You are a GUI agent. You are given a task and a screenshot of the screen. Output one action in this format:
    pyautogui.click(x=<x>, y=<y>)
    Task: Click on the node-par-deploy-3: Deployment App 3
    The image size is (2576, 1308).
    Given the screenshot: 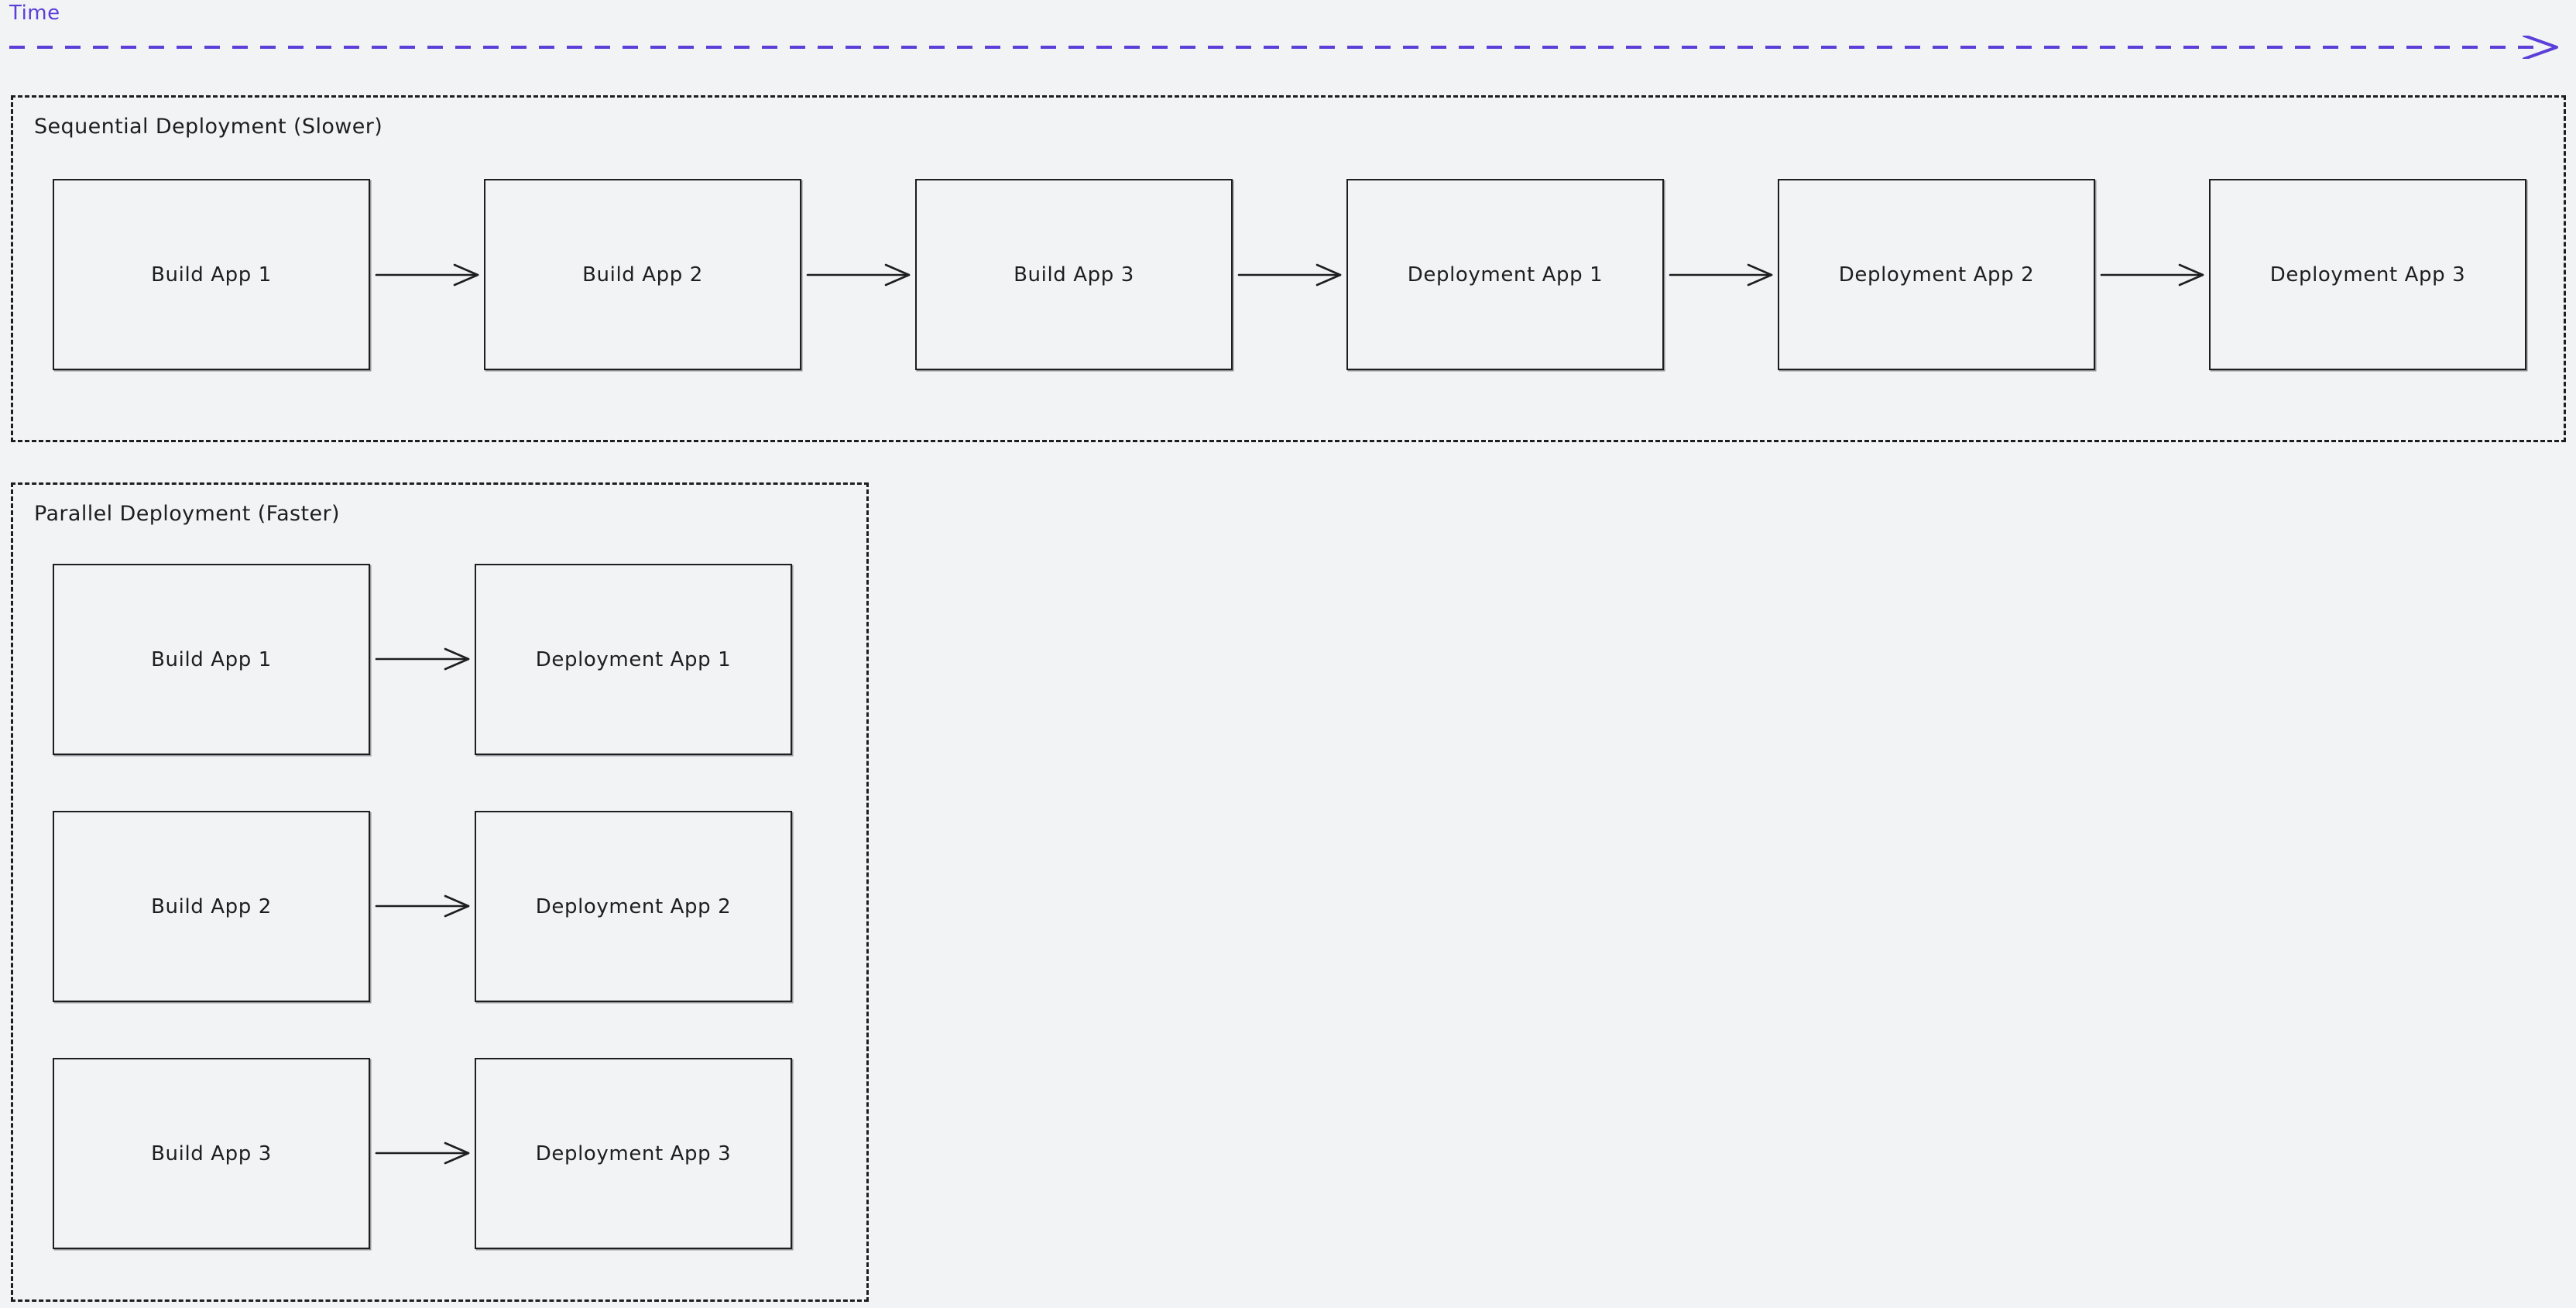 What is the action you would take?
    pyautogui.click(x=633, y=1153)
    